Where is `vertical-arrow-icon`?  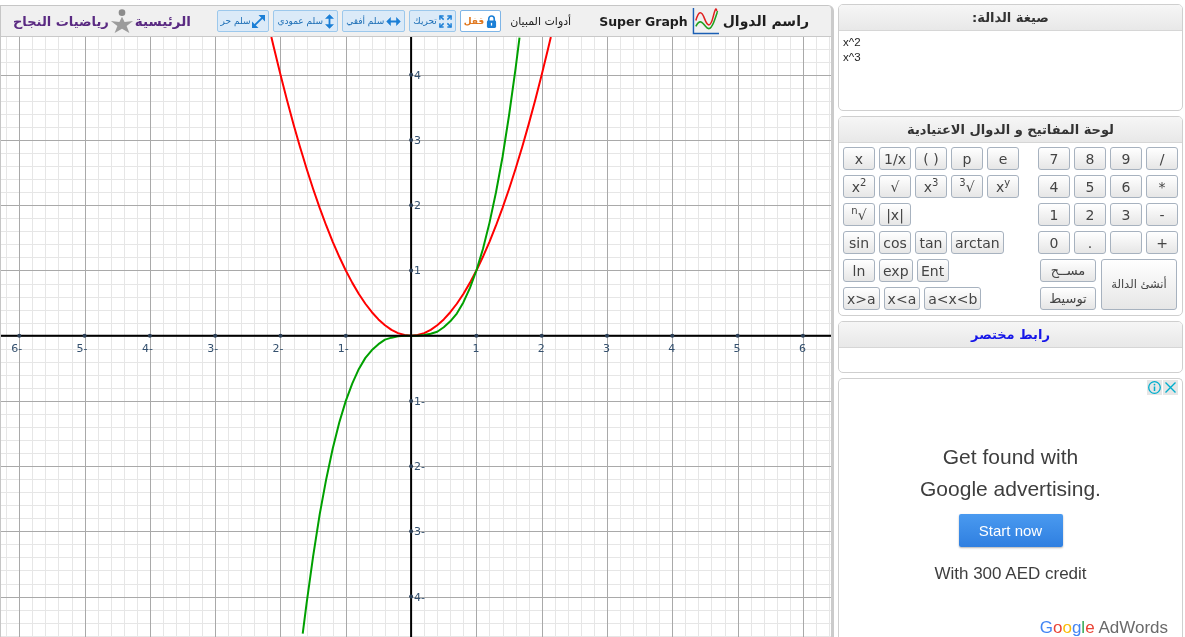 vertical-arrow-icon is located at coordinates (330, 21).